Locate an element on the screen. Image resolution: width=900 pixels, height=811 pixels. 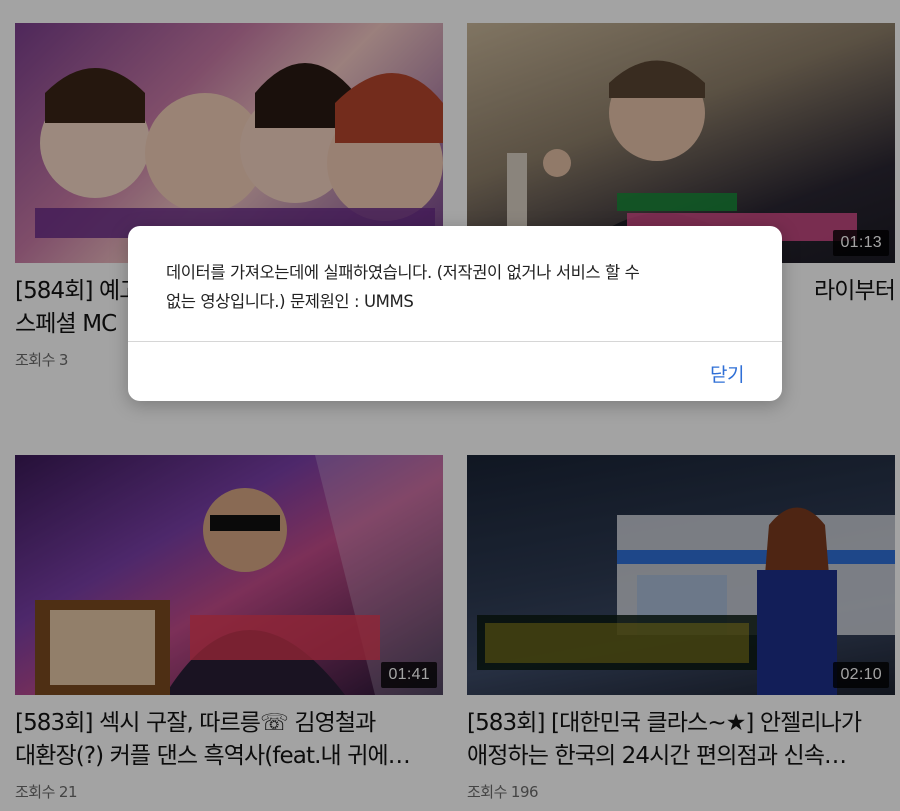
error-message-line: 없는 영상입니다.) 문제원인 : UMMS is located at coordinates (290, 301).